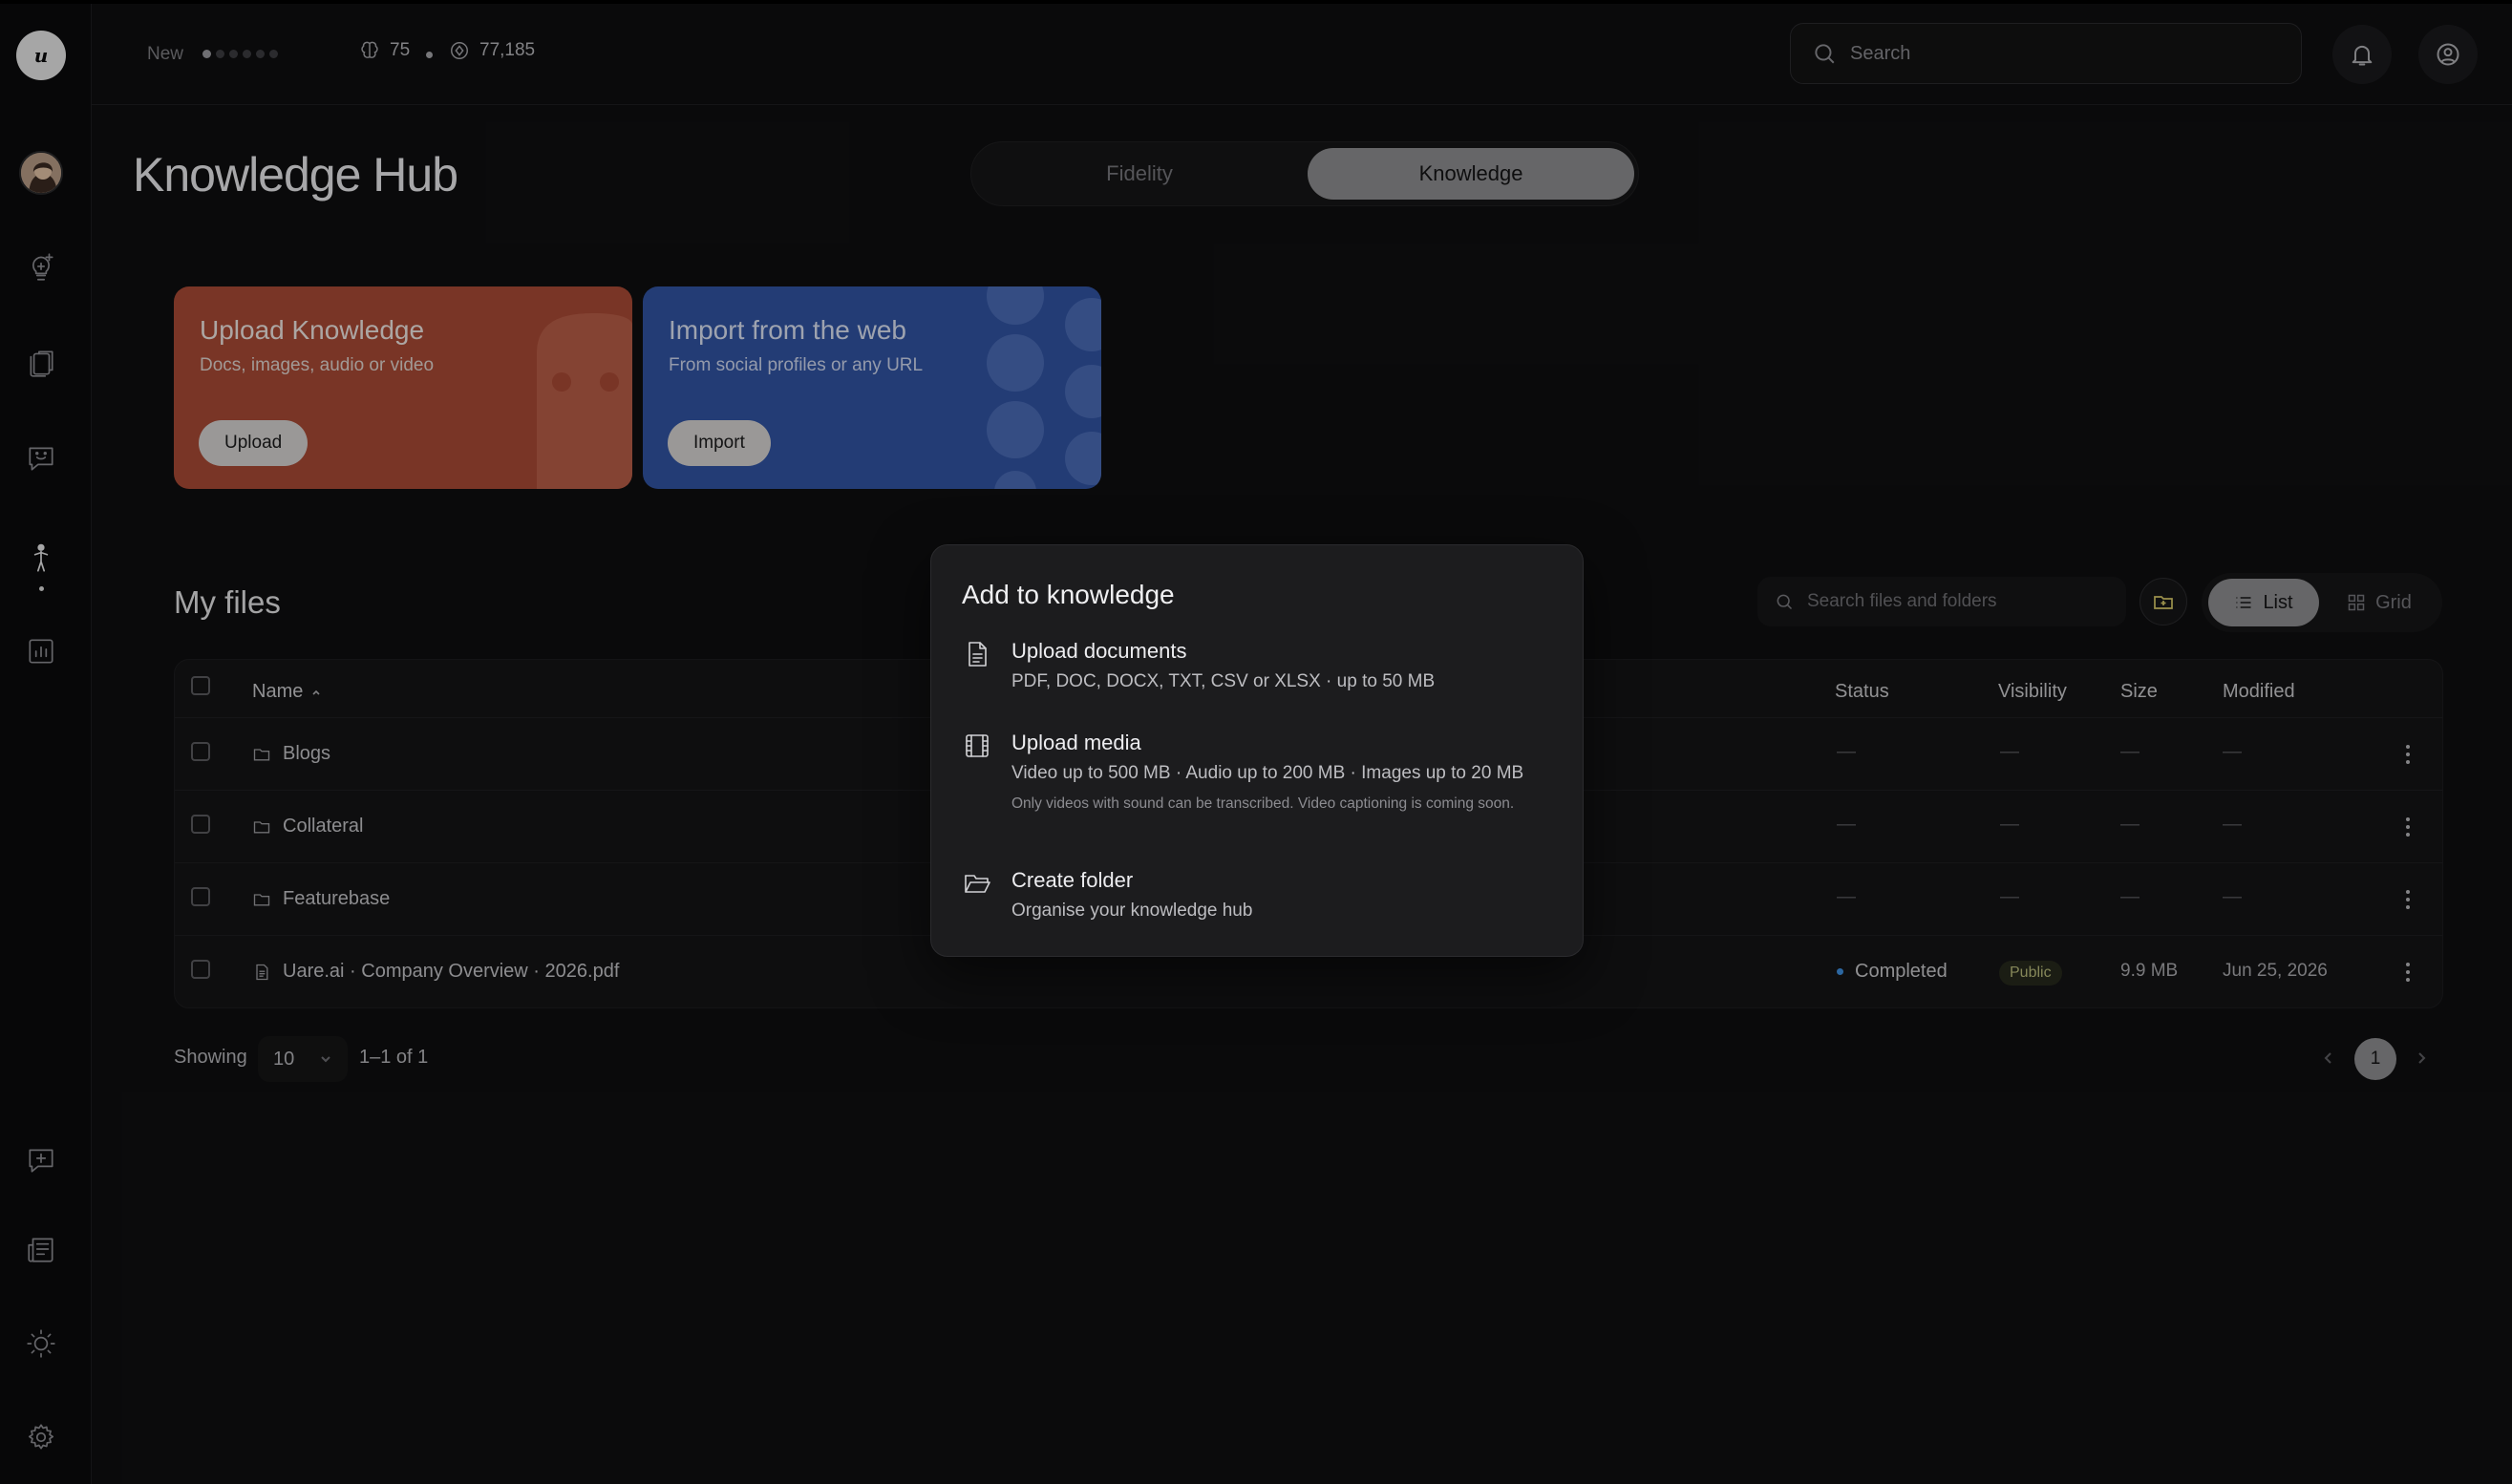 The height and width of the screenshot is (1484, 2512). What do you see at coordinates (1099, 651) in the screenshot?
I see `option-title: Upload documents` at bounding box center [1099, 651].